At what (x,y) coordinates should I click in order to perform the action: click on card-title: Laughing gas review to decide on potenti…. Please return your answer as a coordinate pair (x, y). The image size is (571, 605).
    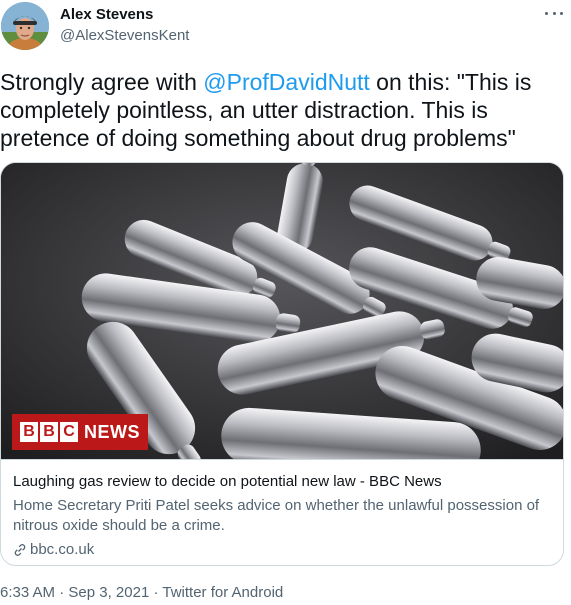
    Looking at the image, I should click on (282, 482).